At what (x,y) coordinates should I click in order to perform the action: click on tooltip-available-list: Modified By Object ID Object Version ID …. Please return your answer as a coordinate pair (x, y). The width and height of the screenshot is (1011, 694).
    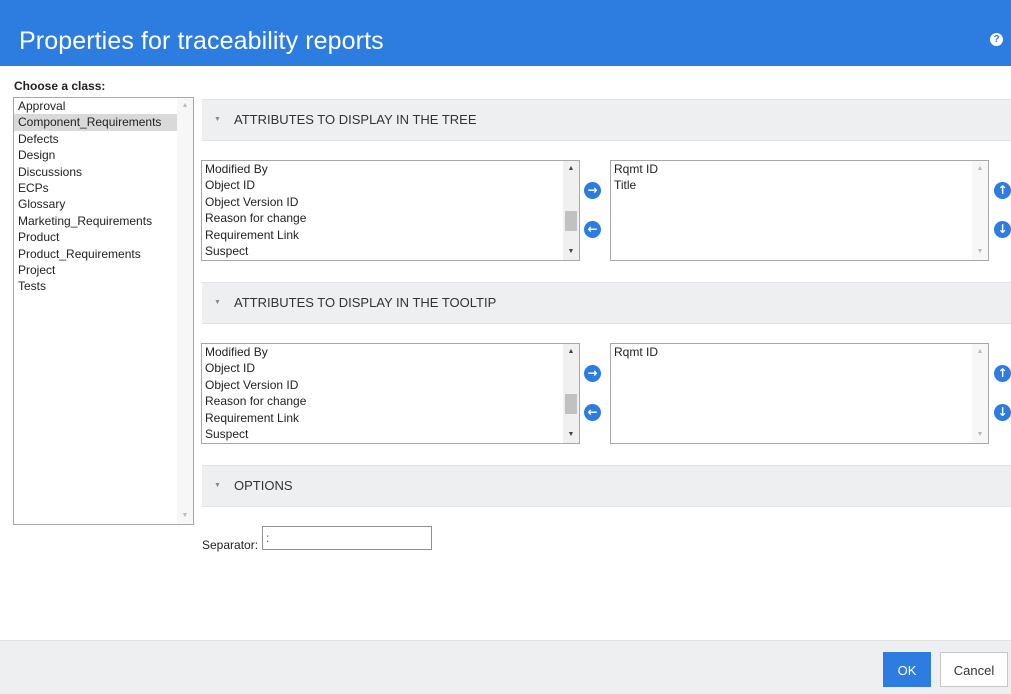
    Looking at the image, I should click on (390, 393).